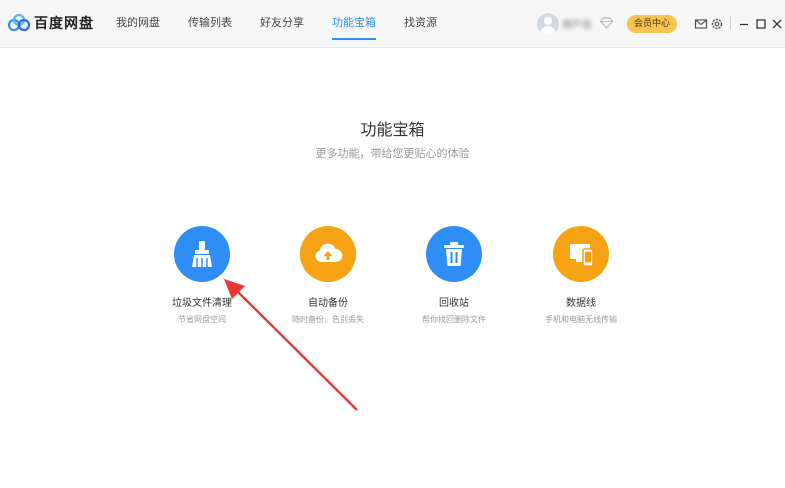  Describe the element at coordinates (730, 23) in the screenshot. I see `titlebar-divider` at that location.